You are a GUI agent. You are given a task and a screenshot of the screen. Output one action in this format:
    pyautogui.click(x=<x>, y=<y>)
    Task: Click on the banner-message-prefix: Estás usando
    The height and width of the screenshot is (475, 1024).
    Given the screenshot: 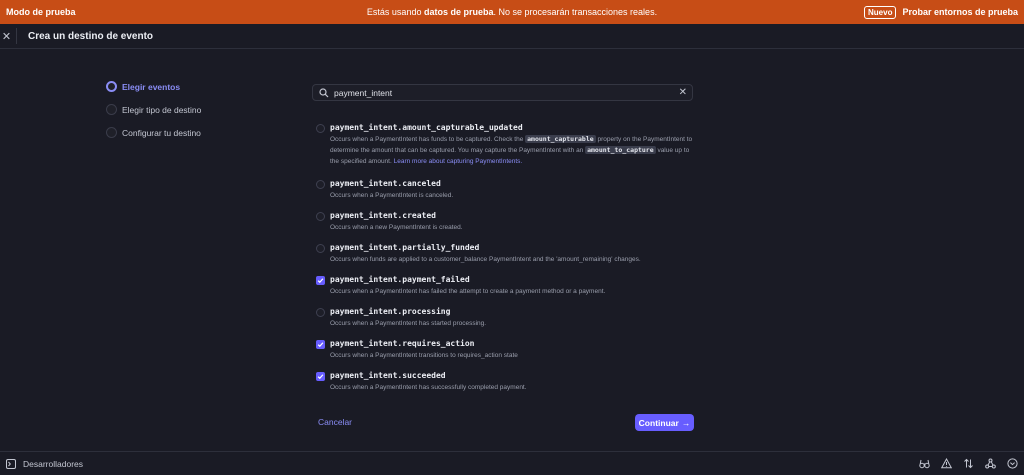 What is the action you would take?
    pyautogui.click(x=395, y=12)
    